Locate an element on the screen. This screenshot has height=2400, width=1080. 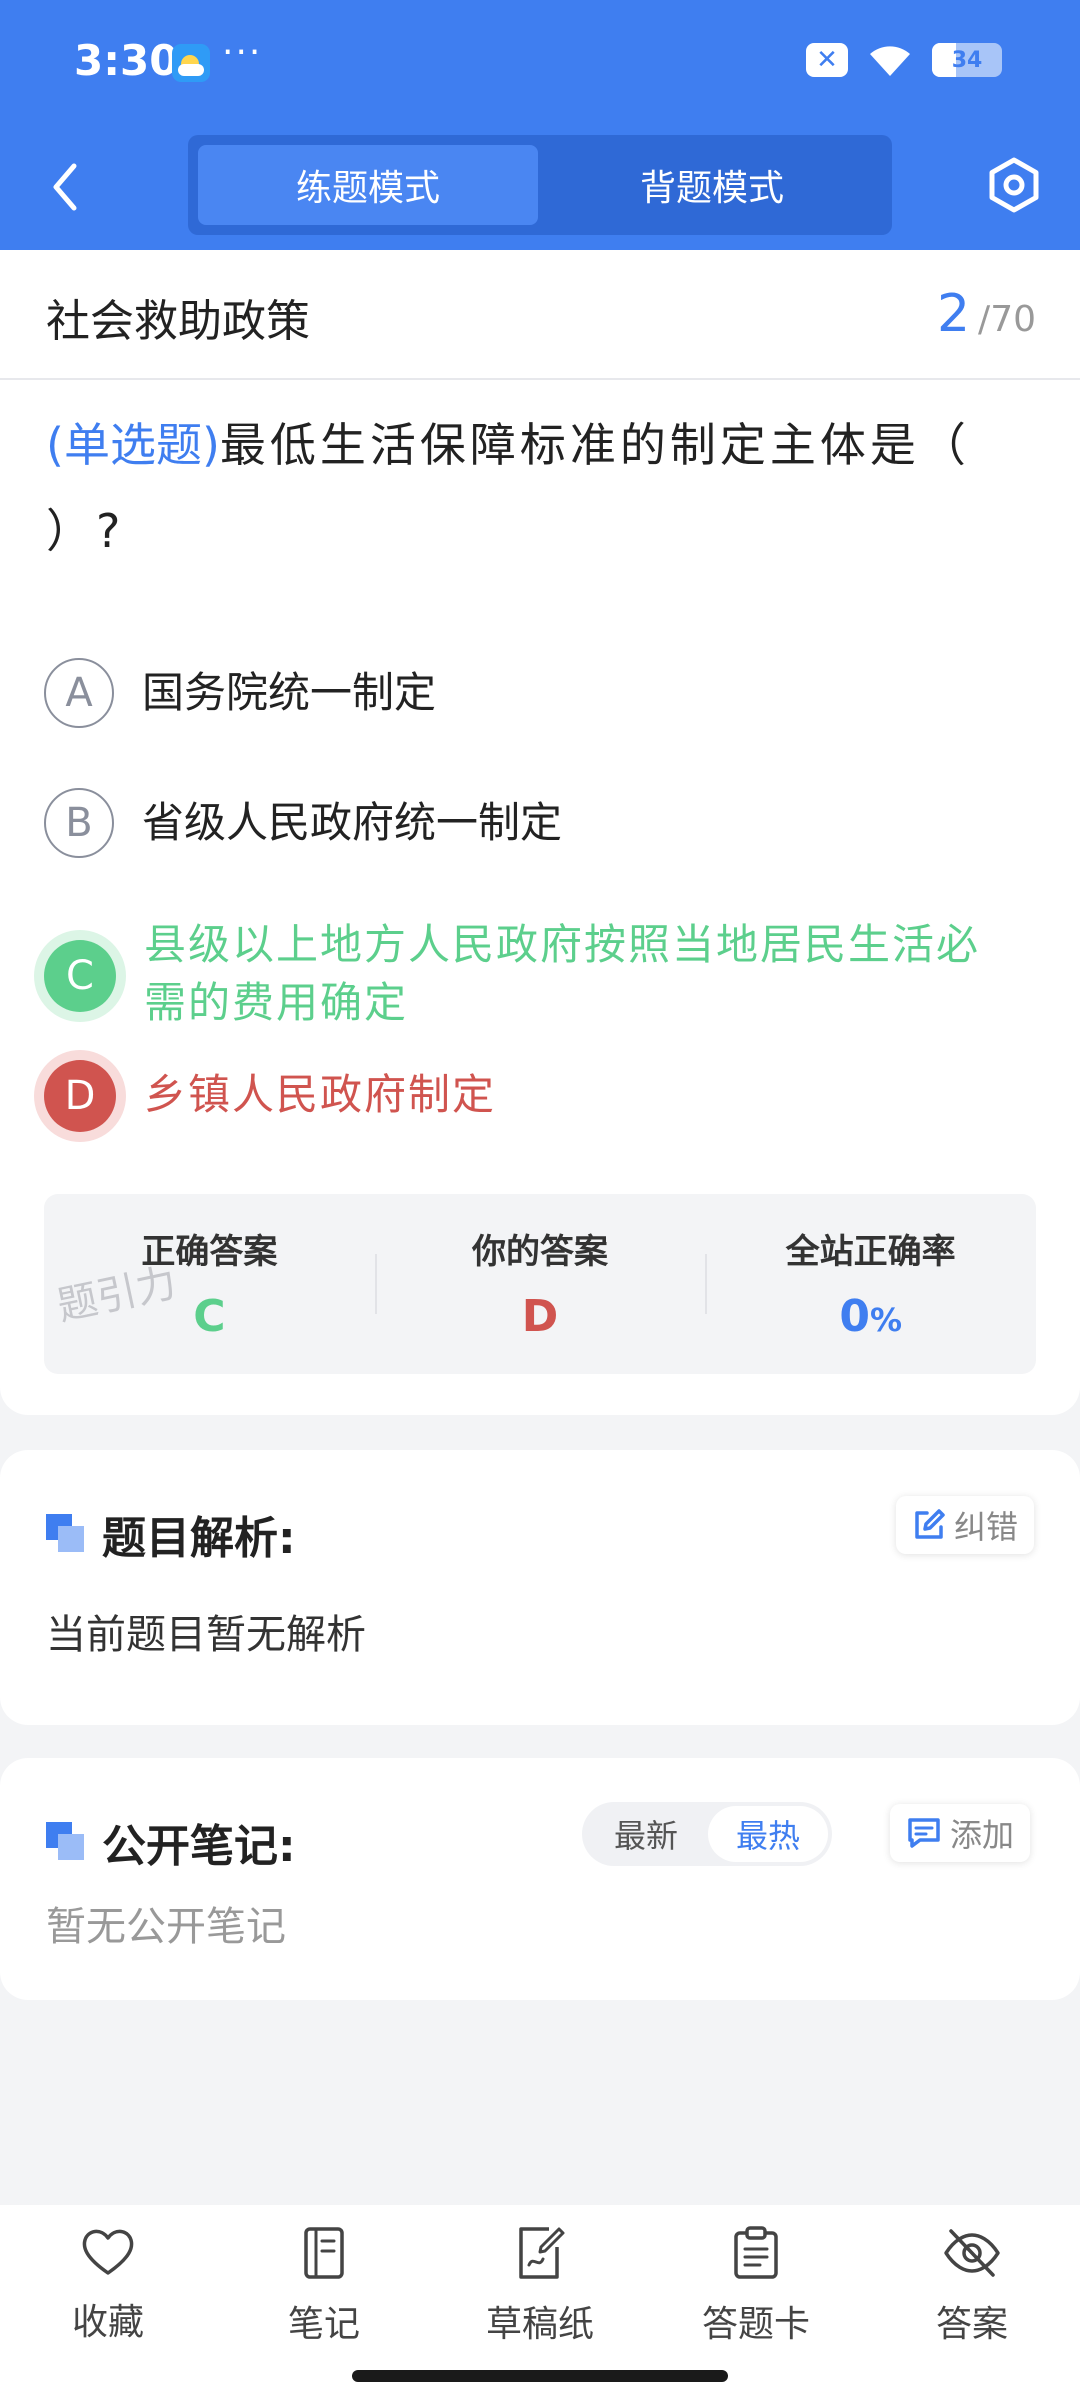
option-text: 乡镇人民政府制定 is located at coordinates (320, 1094).